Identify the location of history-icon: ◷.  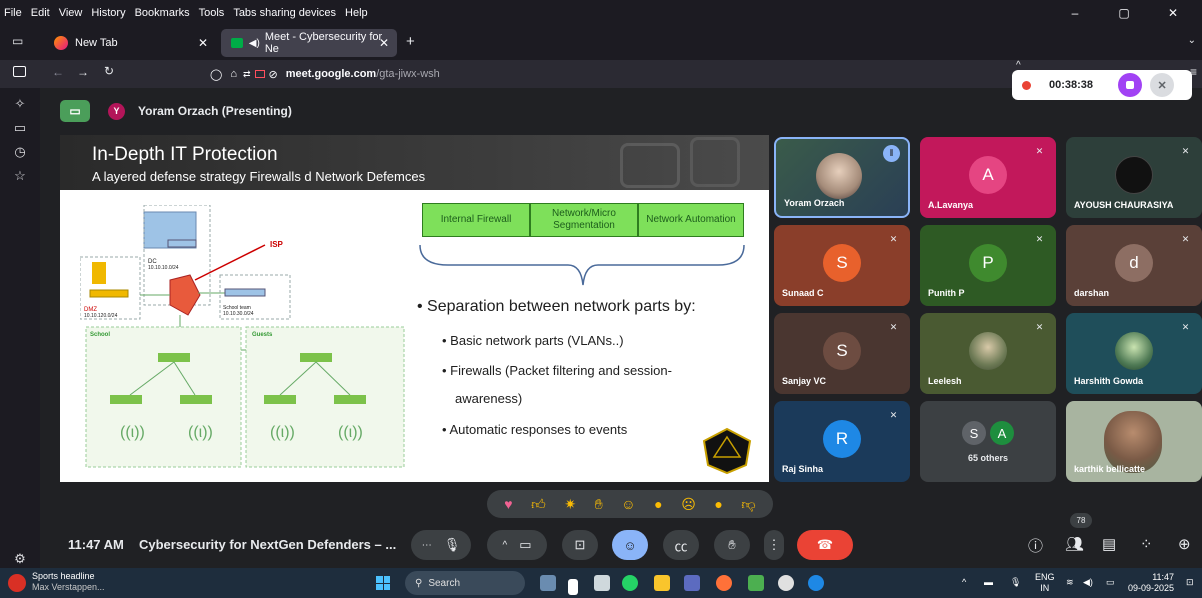
(20, 152).